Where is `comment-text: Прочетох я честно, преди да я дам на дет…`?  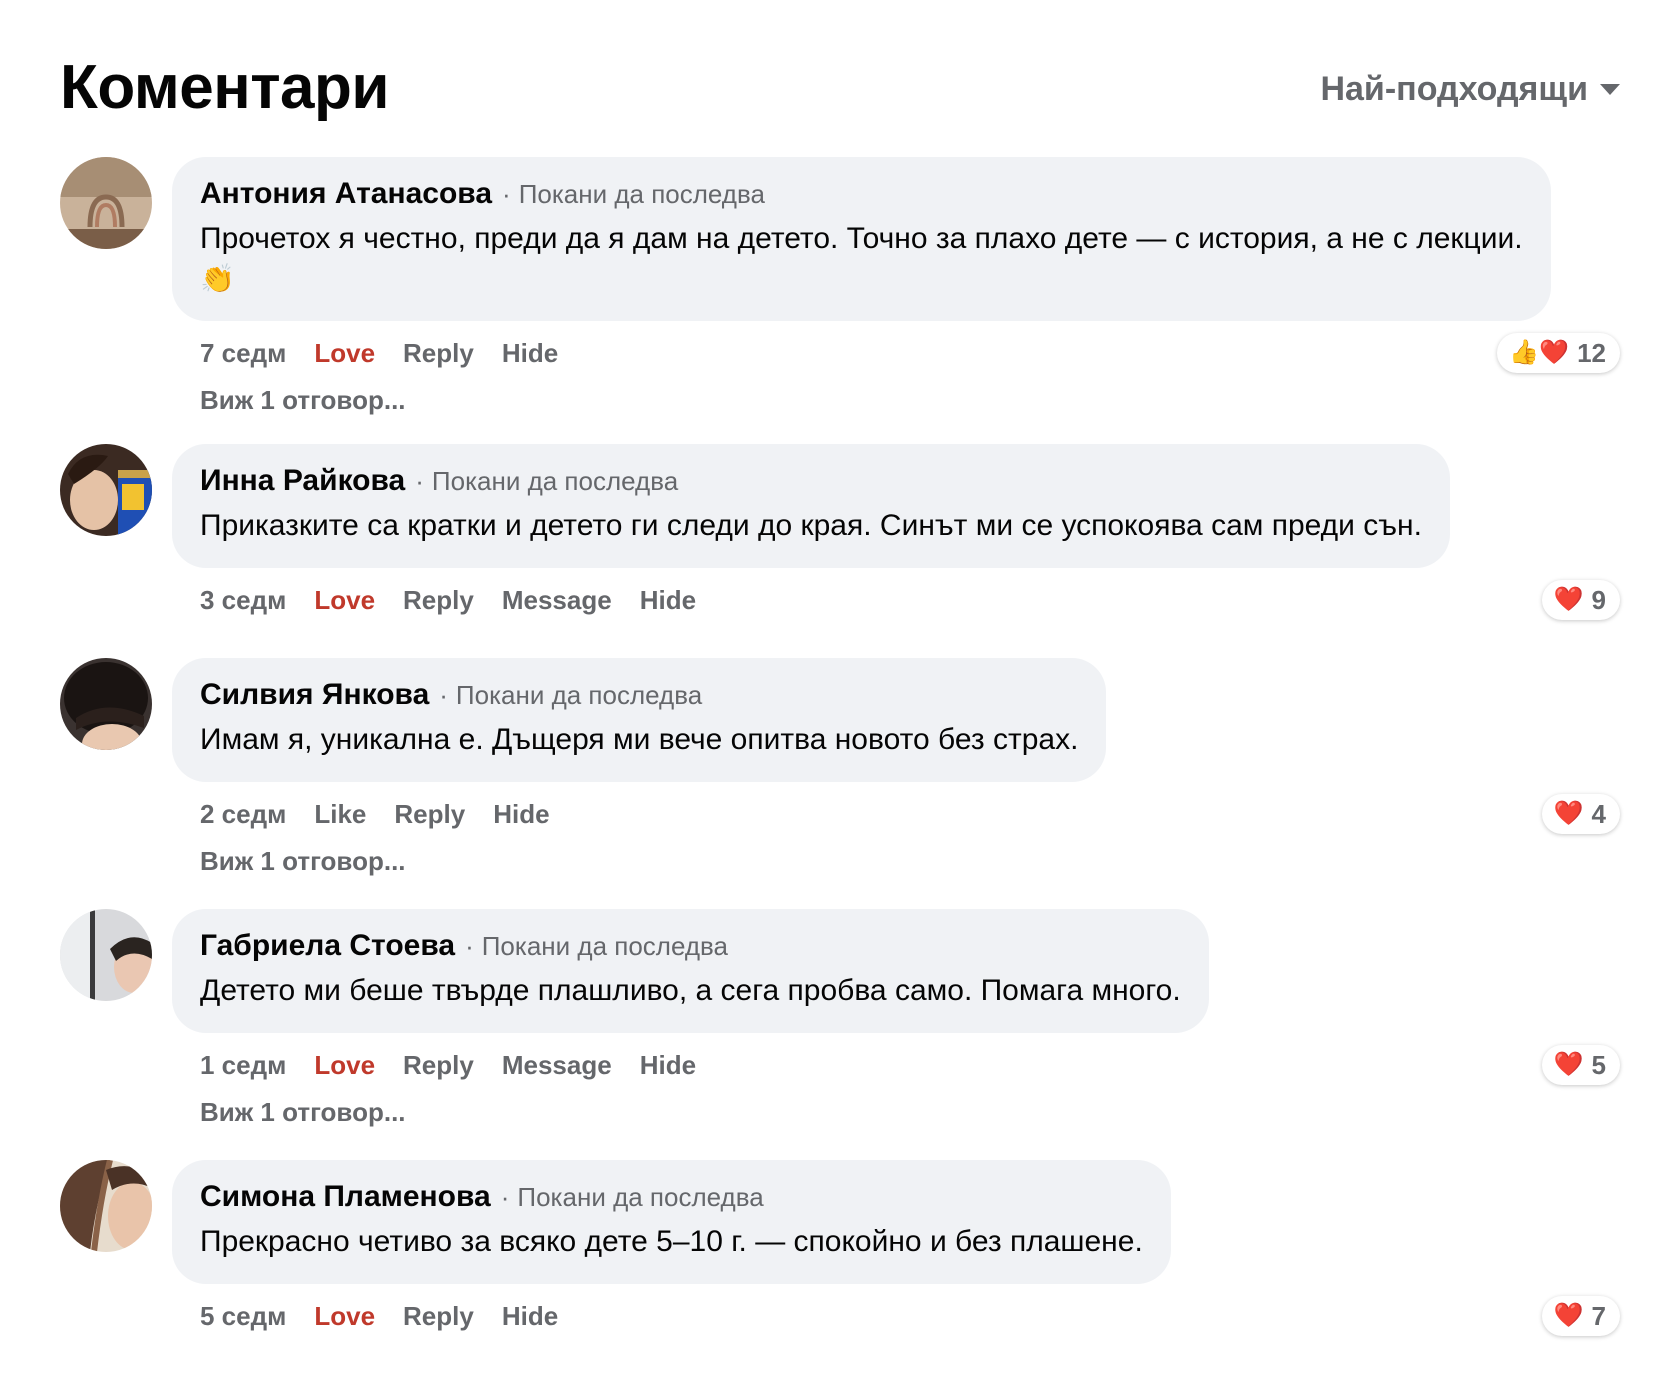
comment-text: Прочетох я честно, преди да я дам на дет… is located at coordinates (861, 259).